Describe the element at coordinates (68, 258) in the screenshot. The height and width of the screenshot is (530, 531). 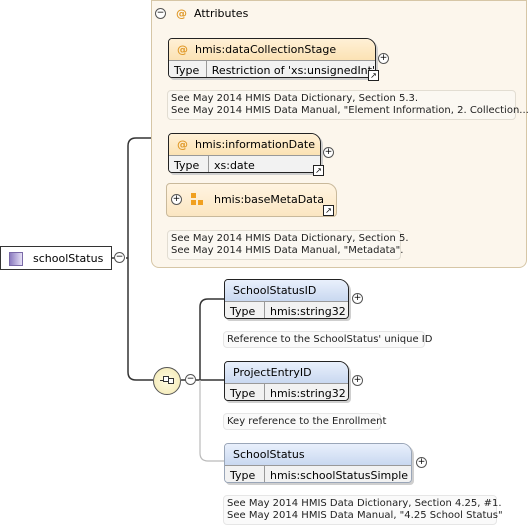
I see `root-element-name: schoolStatus` at that location.